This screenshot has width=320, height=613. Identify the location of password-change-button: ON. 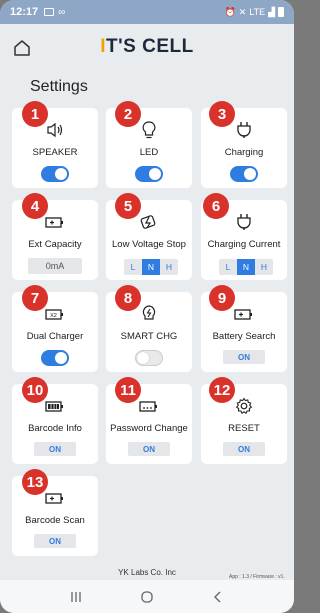
(149, 449).